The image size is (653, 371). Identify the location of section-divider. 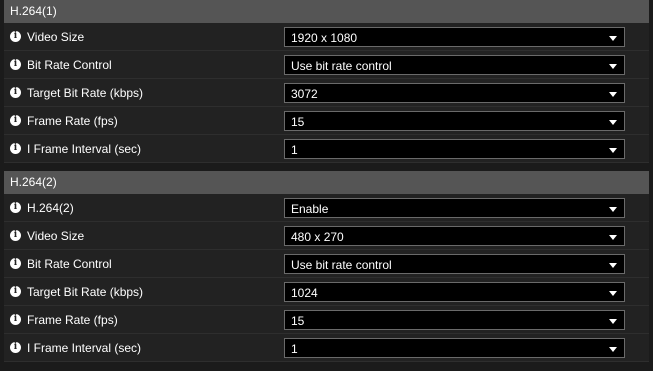
(326, 167).